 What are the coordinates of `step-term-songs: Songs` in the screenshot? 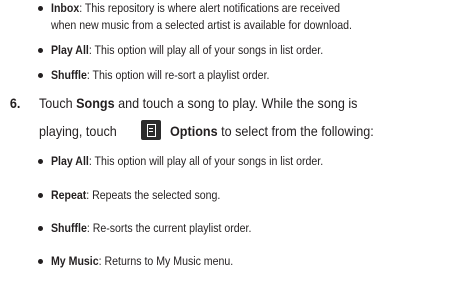 It's located at (95, 103).